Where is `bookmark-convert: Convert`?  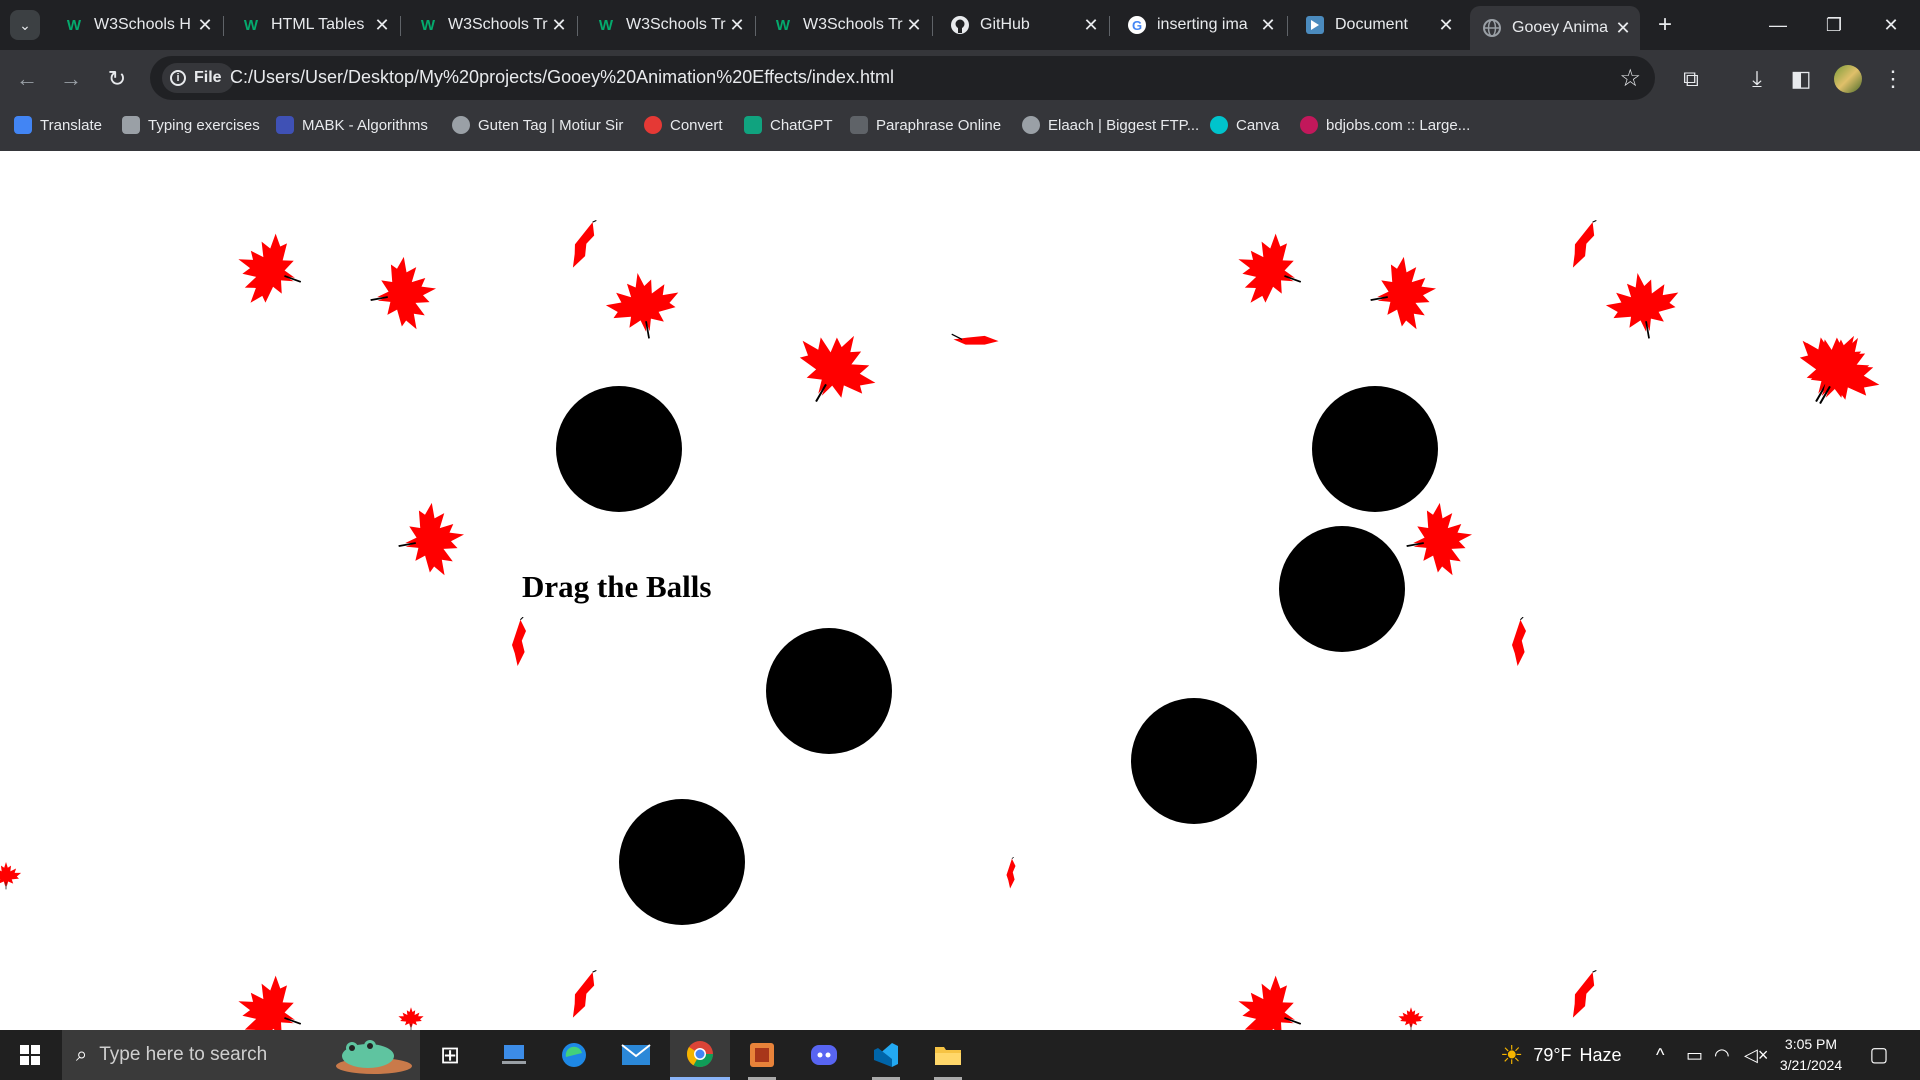
bookmark-convert: Convert is located at coordinates (683, 125).